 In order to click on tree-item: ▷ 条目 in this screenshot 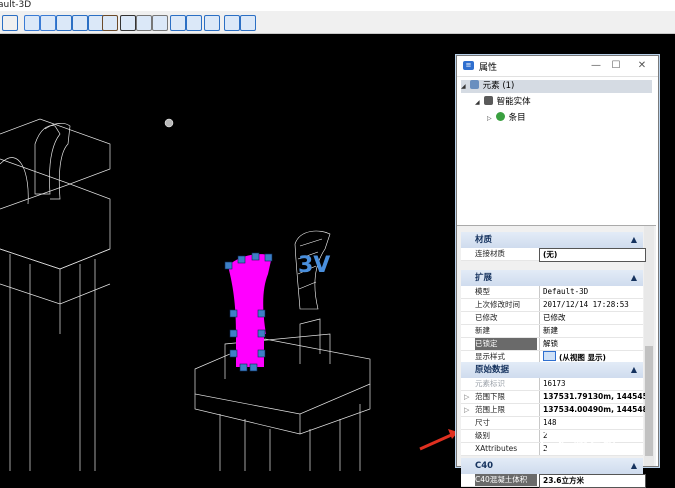, I will do `click(506, 118)`.